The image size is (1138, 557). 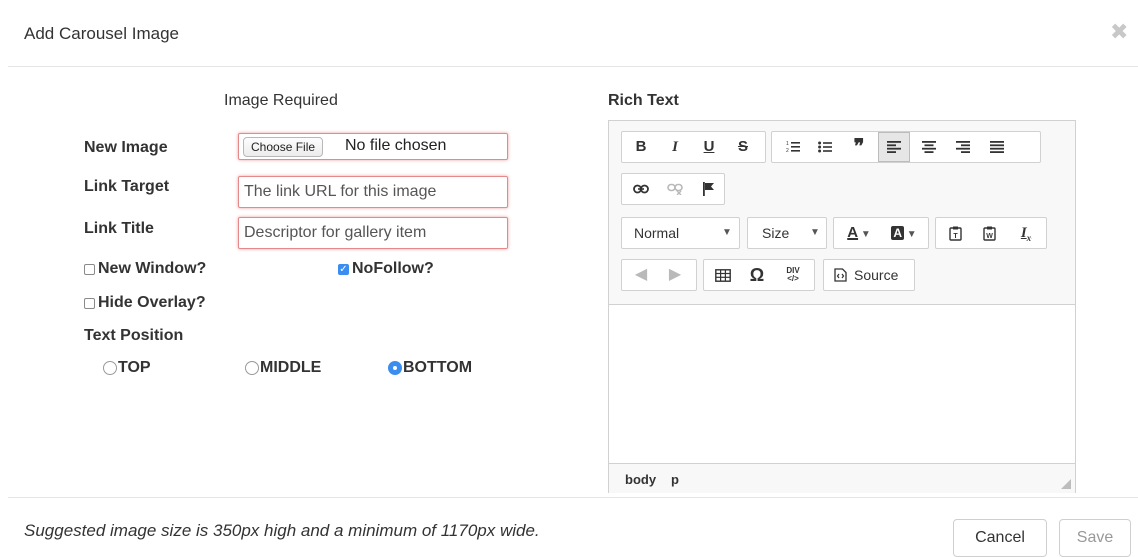 What do you see at coordinates (743, 147) in the screenshot?
I see `strikethrough-button: S` at bounding box center [743, 147].